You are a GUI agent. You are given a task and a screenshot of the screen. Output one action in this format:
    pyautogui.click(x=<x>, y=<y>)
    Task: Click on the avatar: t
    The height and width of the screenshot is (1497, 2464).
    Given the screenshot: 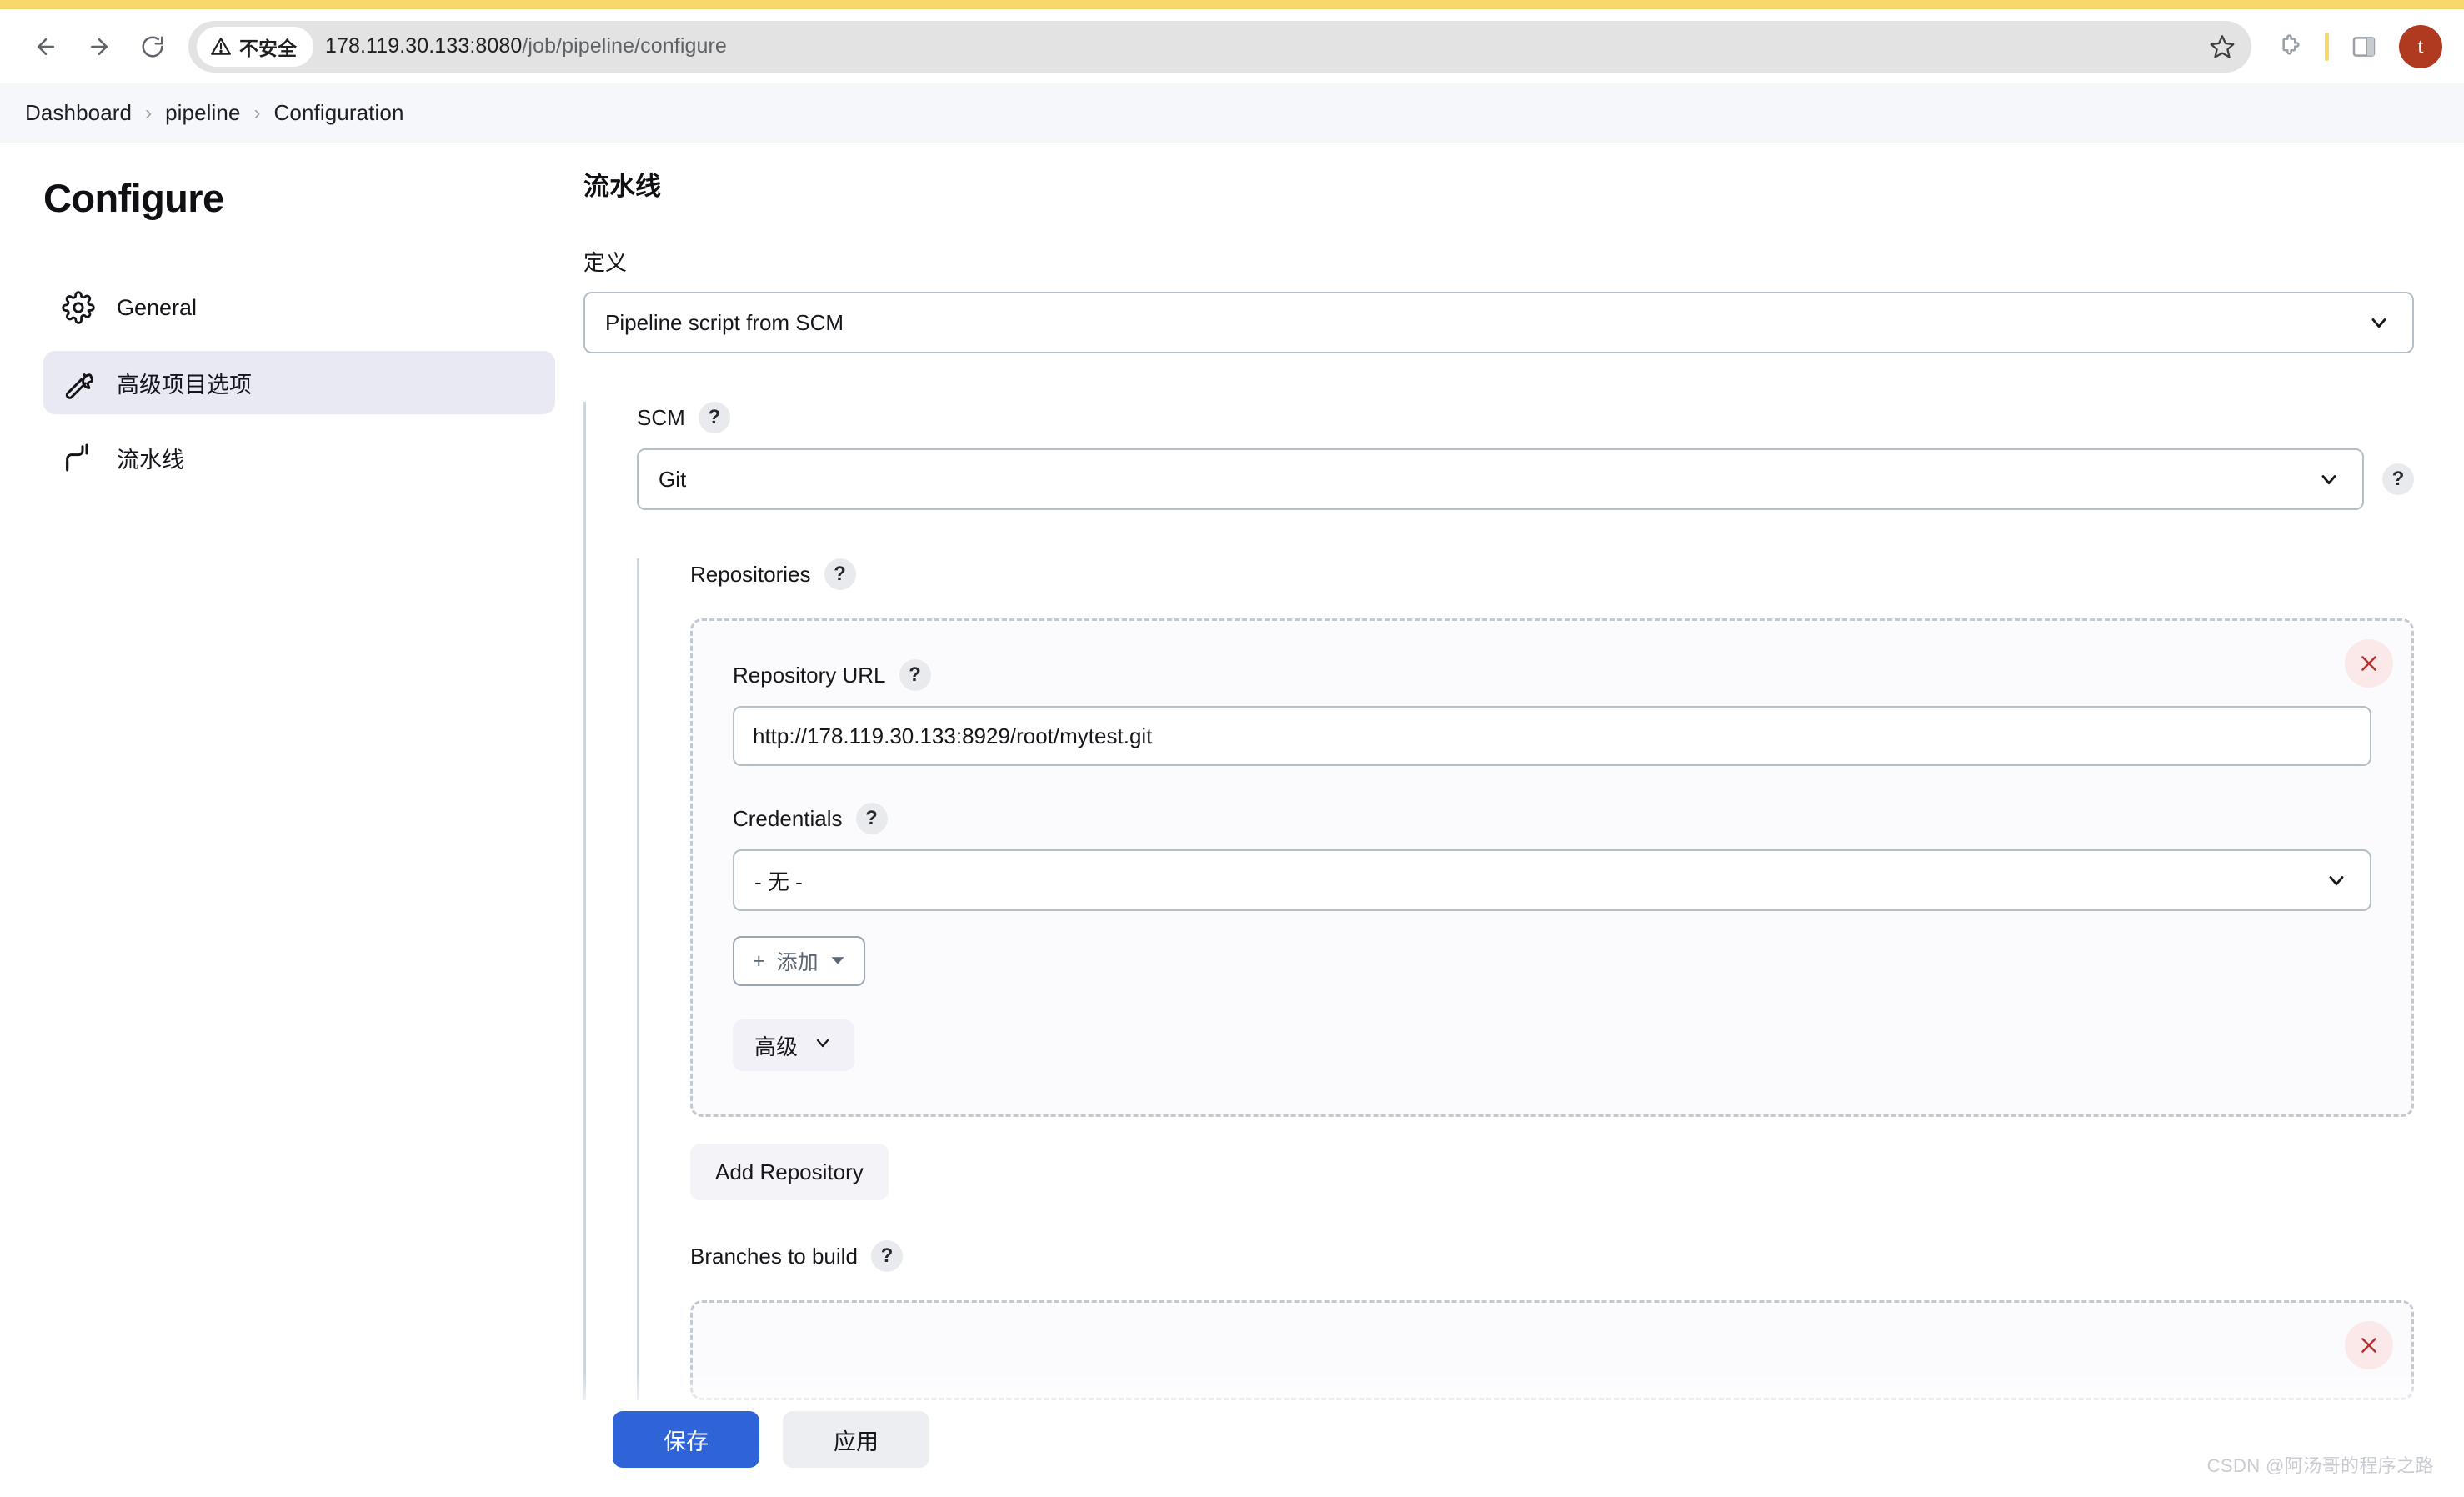 What is the action you would take?
    pyautogui.click(x=2420, y=46)
    